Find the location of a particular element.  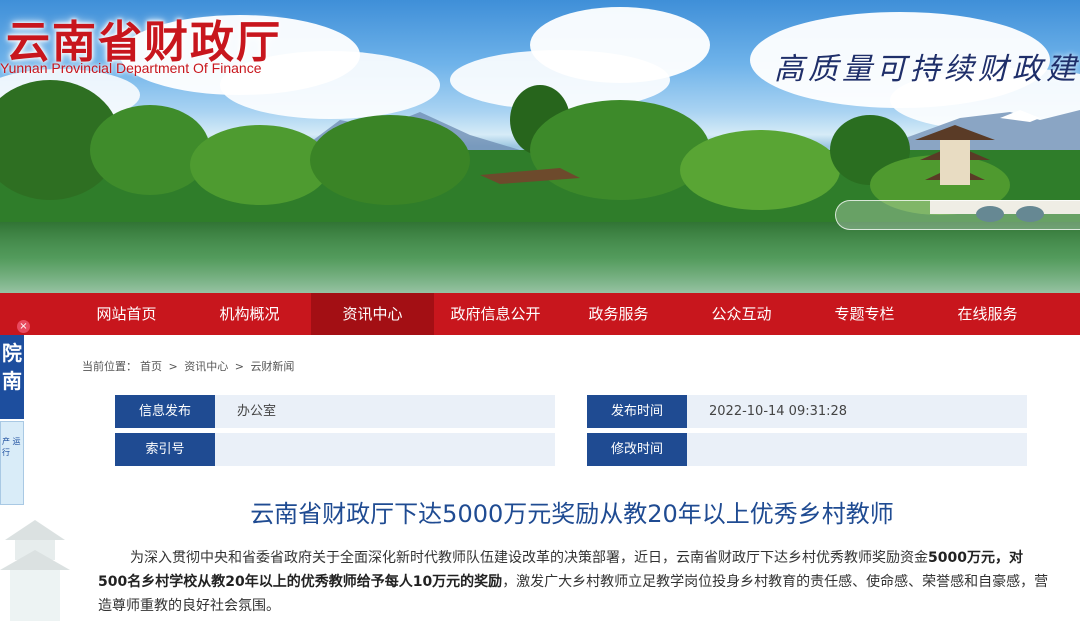

nav-item-home: 网站首页 is located at coordinates (126, 314).